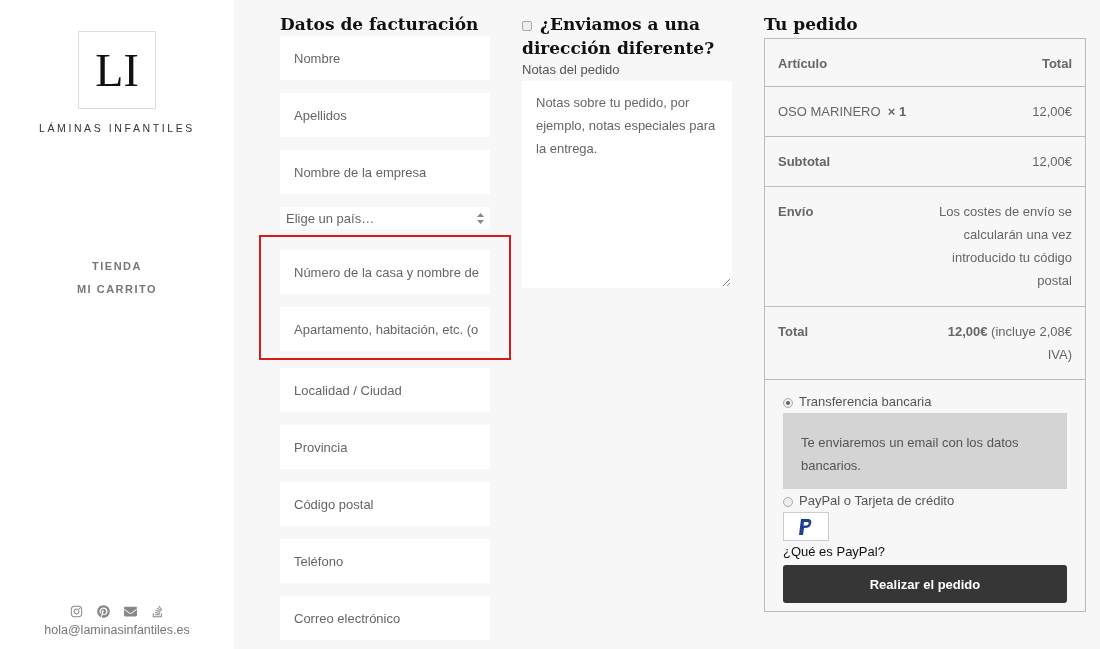  What do you see at coordinates (793, 332) in the screenshot?
I see `row-label: Total` at bounding box center [793, 332].